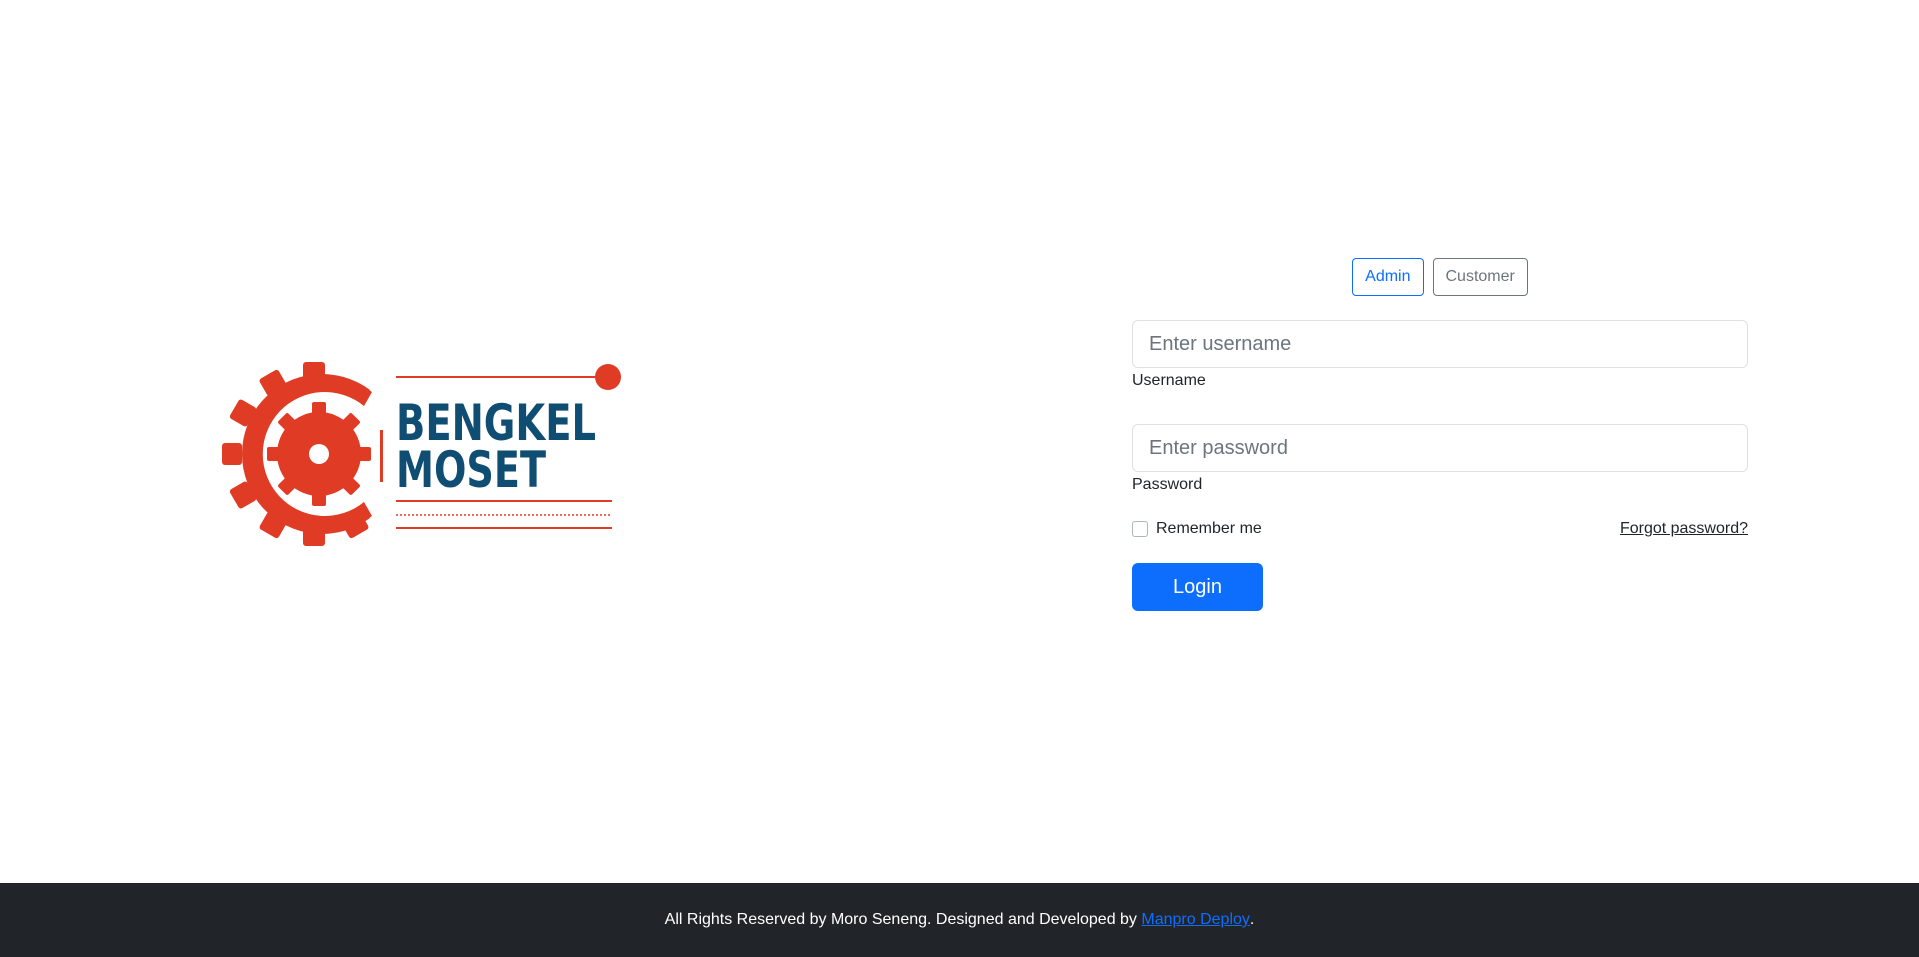  What do you see at coordinates (1684, 529) in the screenshot?
I see `forgot-password-link: Forgot password?` at bounding box center [1684, 529].